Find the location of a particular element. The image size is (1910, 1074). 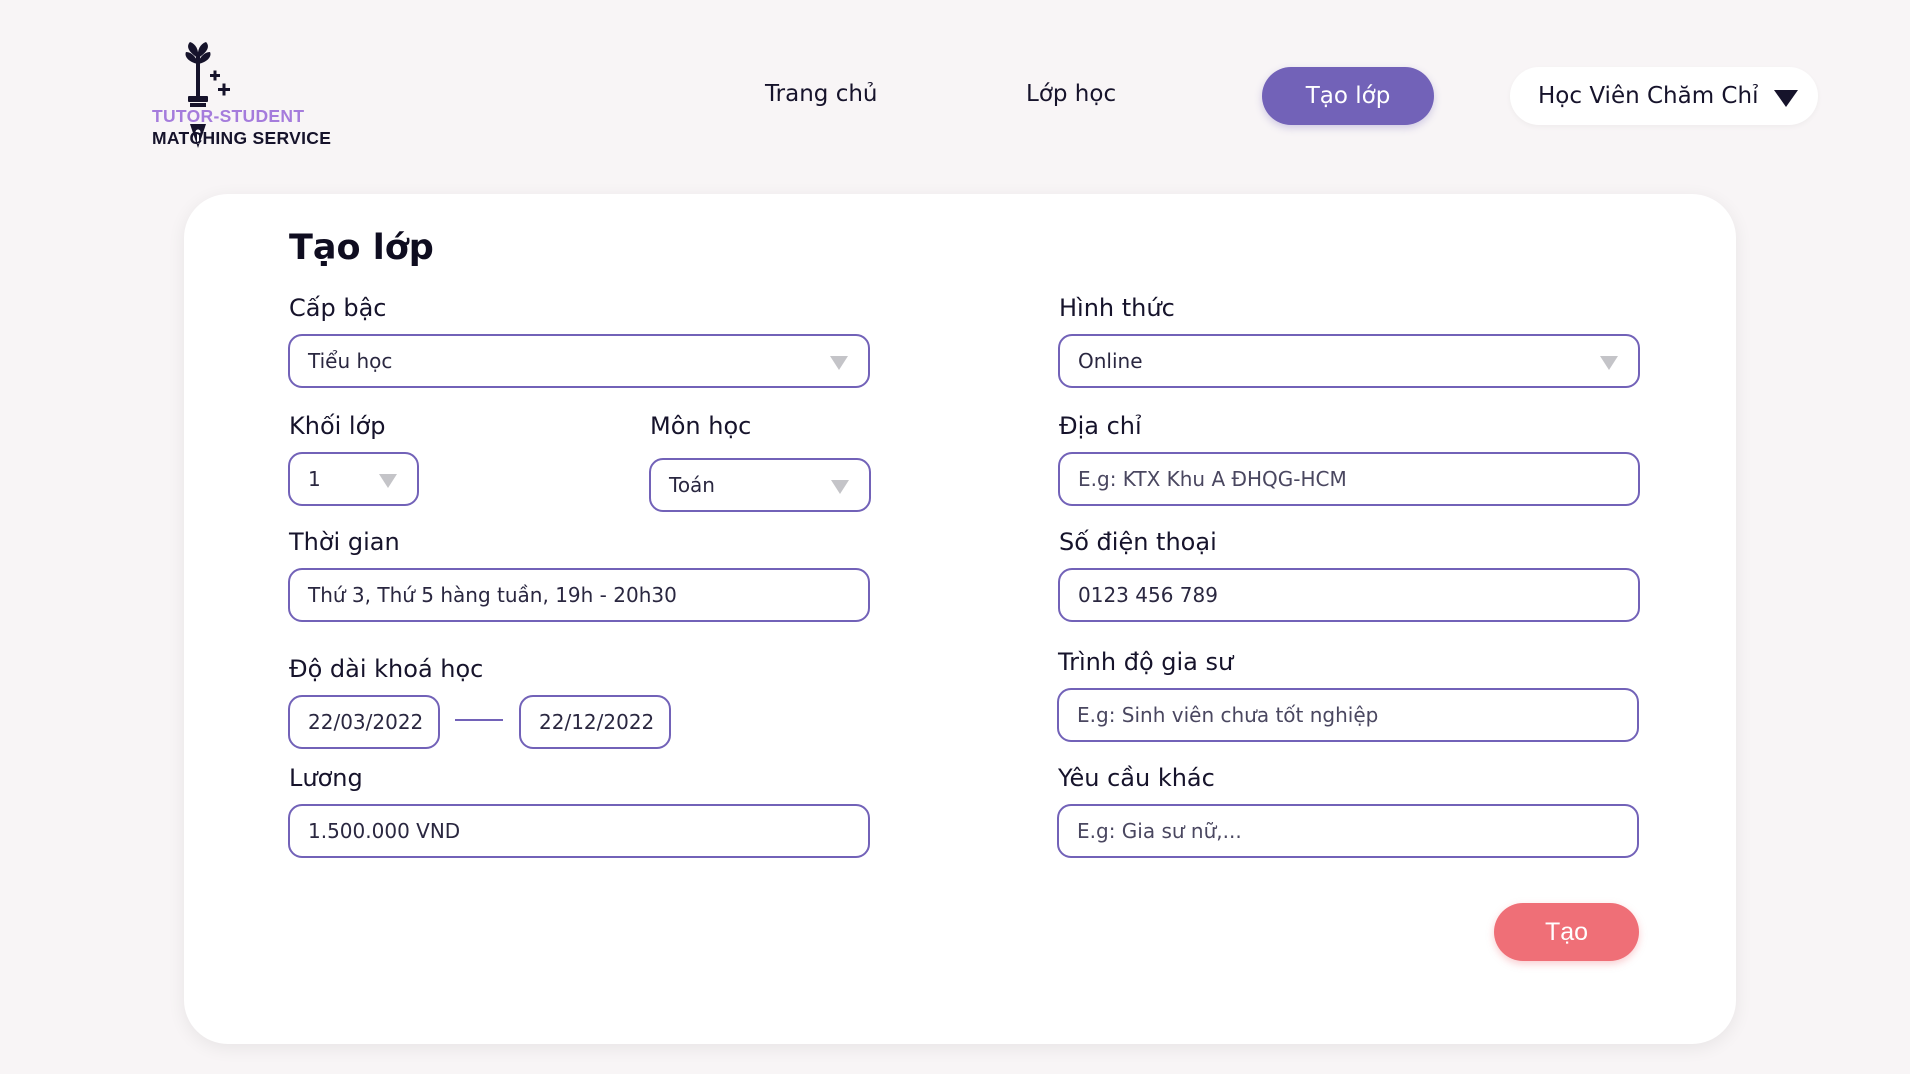

end-date-value: 22/12/2022 is located at coordinates (597, 722).